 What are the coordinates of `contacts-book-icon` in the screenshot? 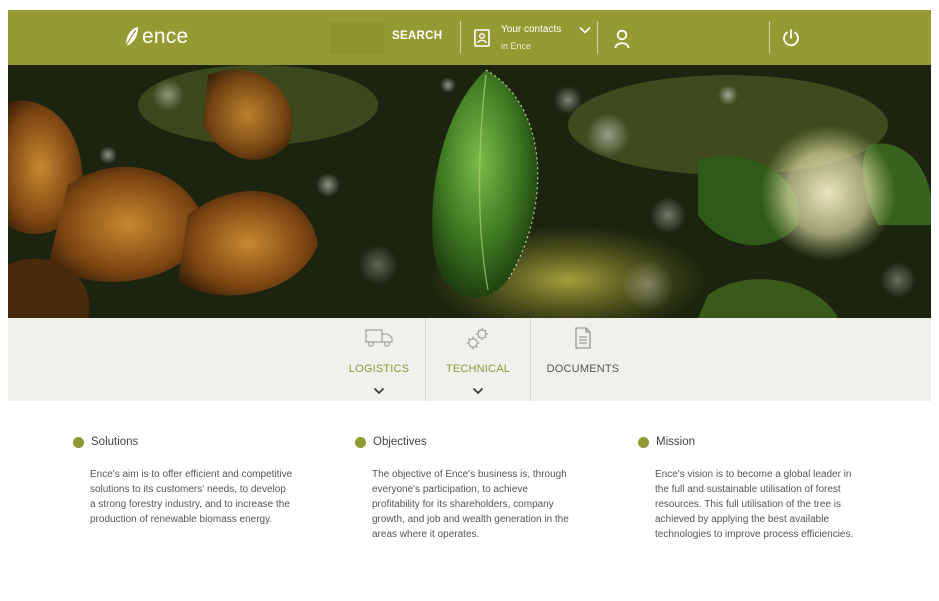 It's located at (482, 38).